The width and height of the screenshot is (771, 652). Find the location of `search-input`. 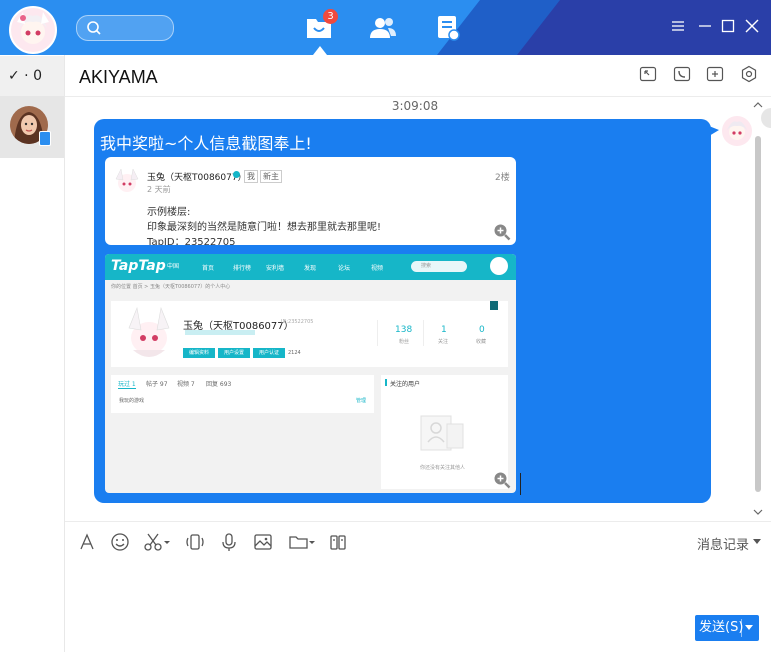

search-input is located at coordinates (125, 28).